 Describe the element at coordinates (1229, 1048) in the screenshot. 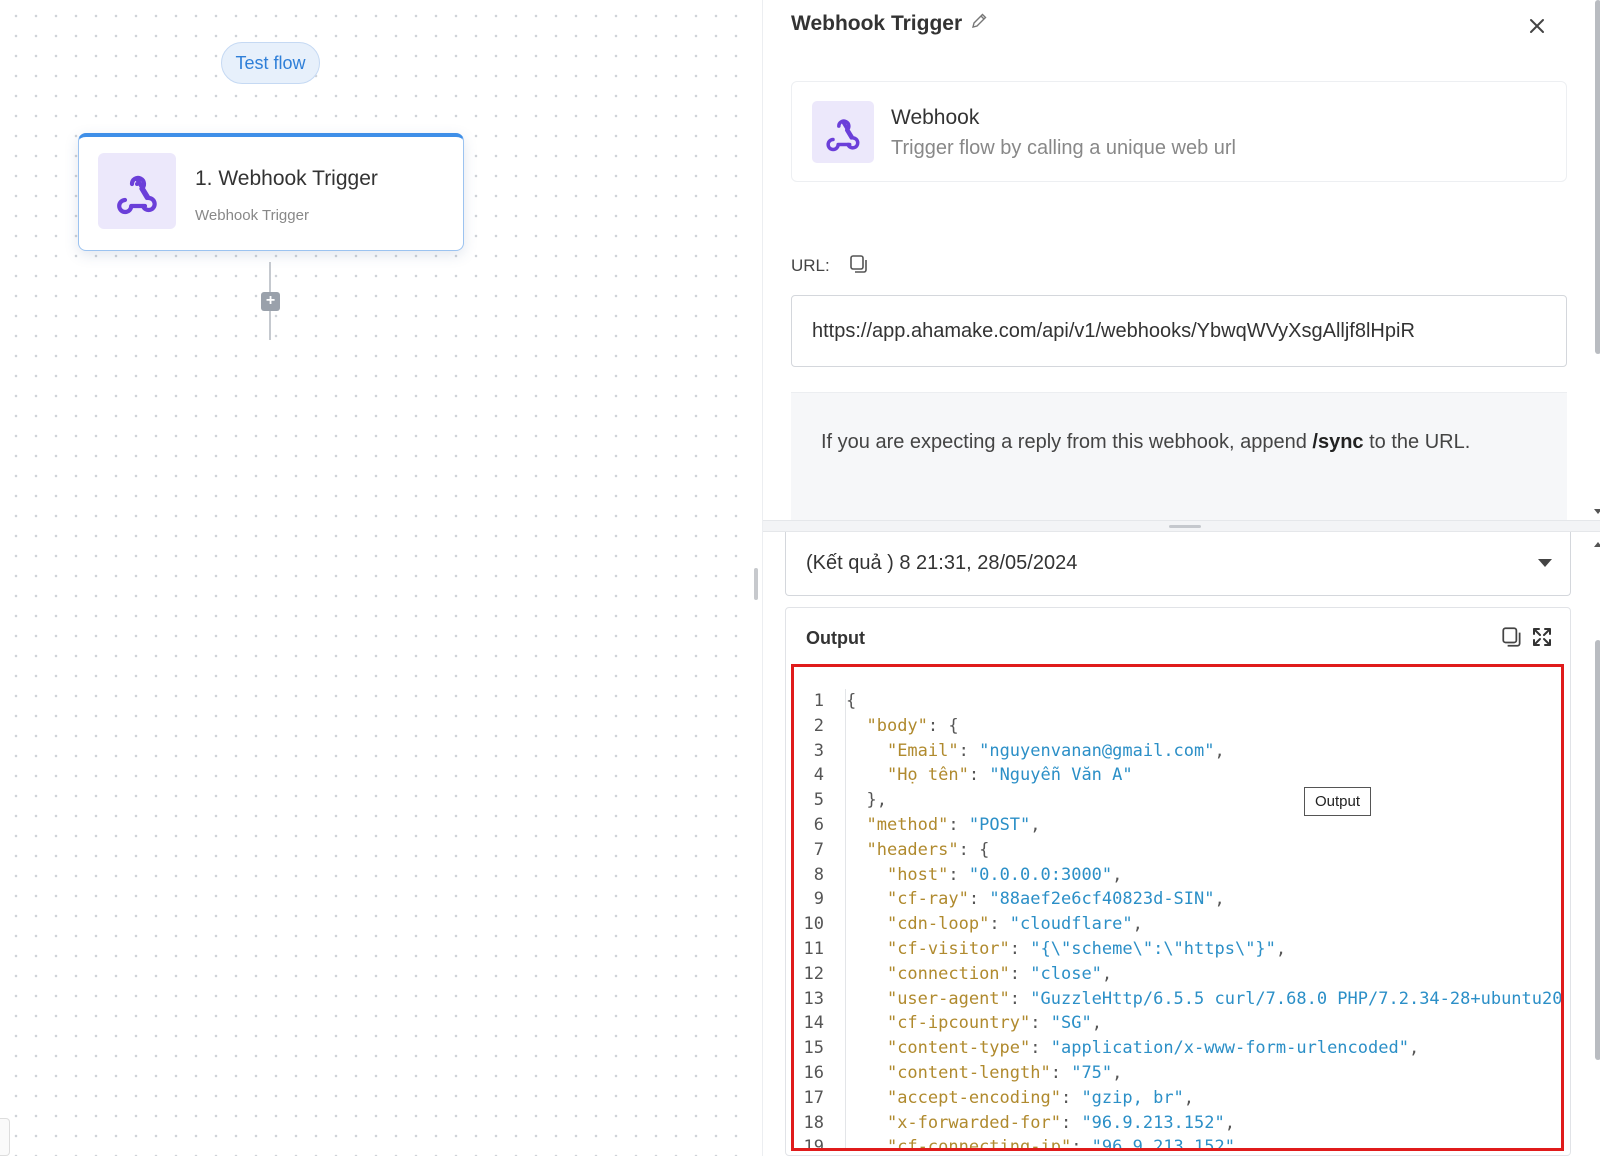

I see `json-string: "application/x-www-form-urlencoded"` at that location.